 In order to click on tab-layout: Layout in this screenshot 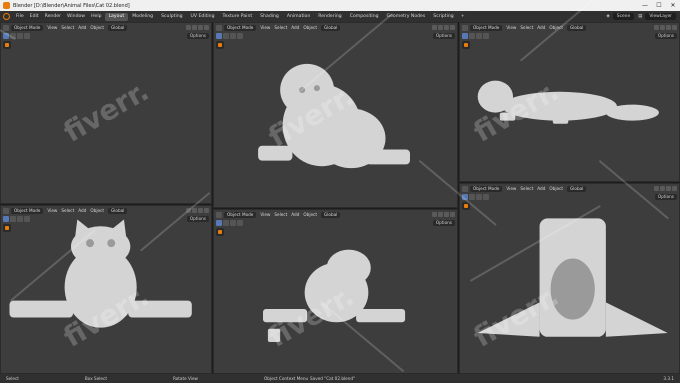, I will do `click(116, 16)`.